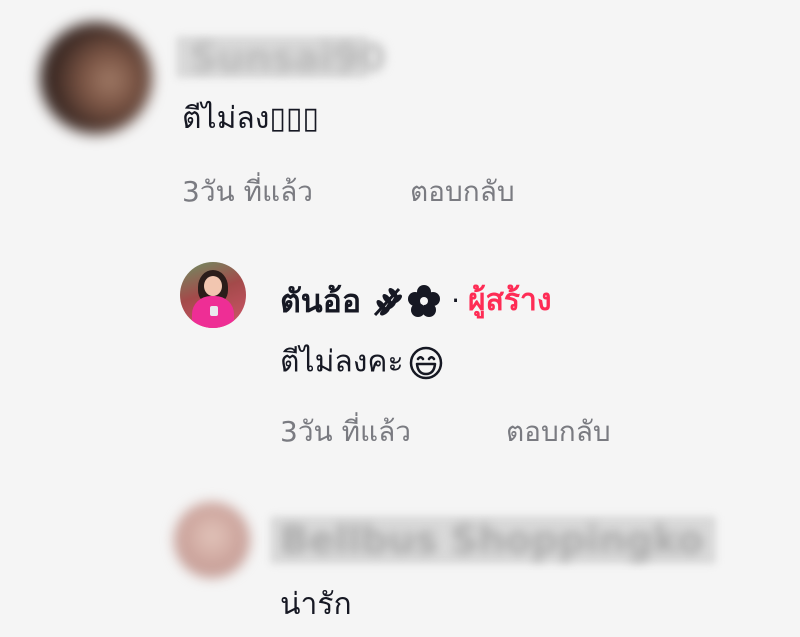  I want to click on reply-text-row: ตีไม่ลงคะ, so click(362, 363).